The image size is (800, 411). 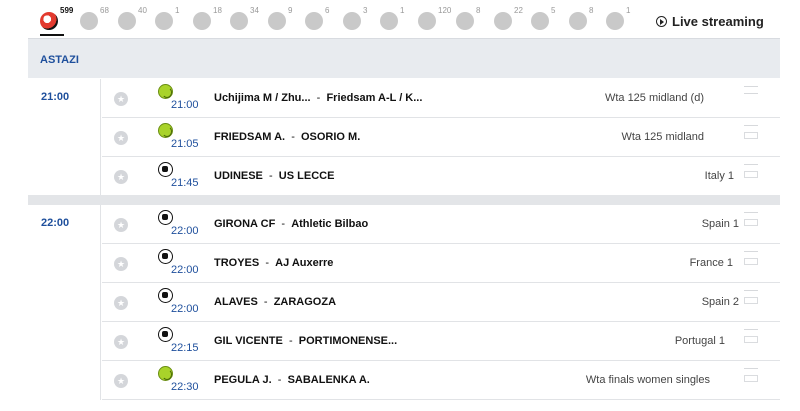 What do you see at coordinates (578, 21) in the screenshot?
I see `badminton-icon` at bounding box center [578, 21].